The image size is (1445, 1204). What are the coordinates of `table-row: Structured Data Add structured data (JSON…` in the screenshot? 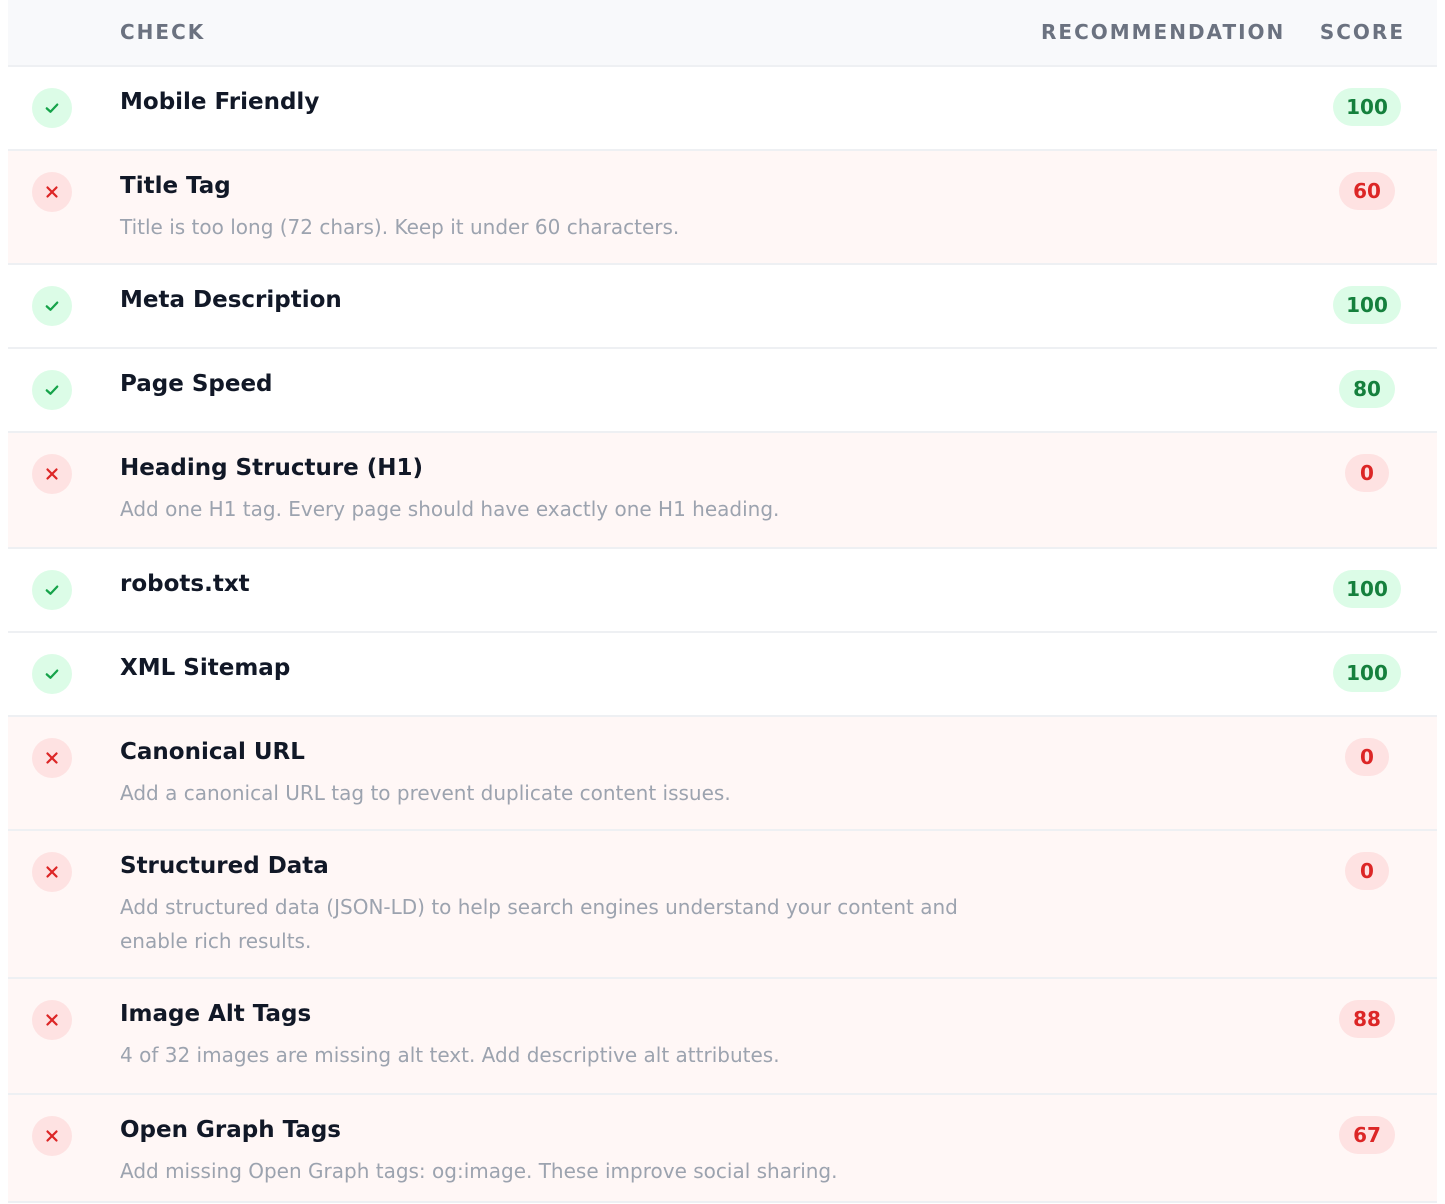 It's located at (722, 905).